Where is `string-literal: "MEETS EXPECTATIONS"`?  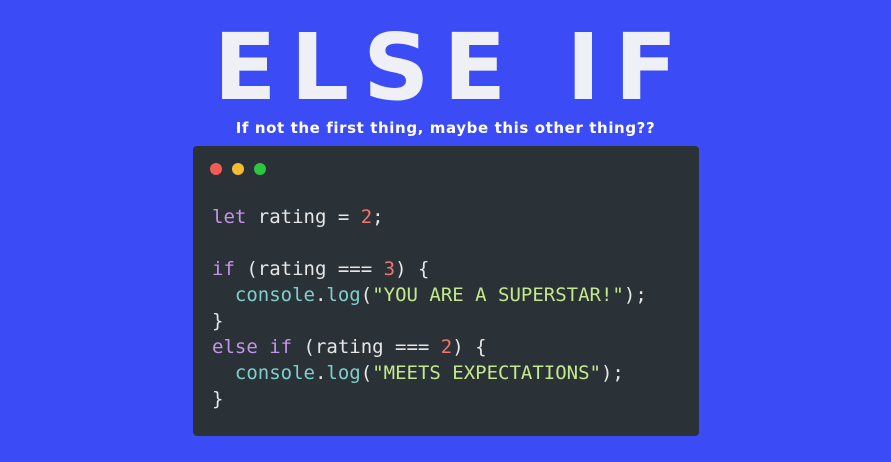 string-literal: "MEETS EXPECTATIONS" is located at coordinates (486, 373).